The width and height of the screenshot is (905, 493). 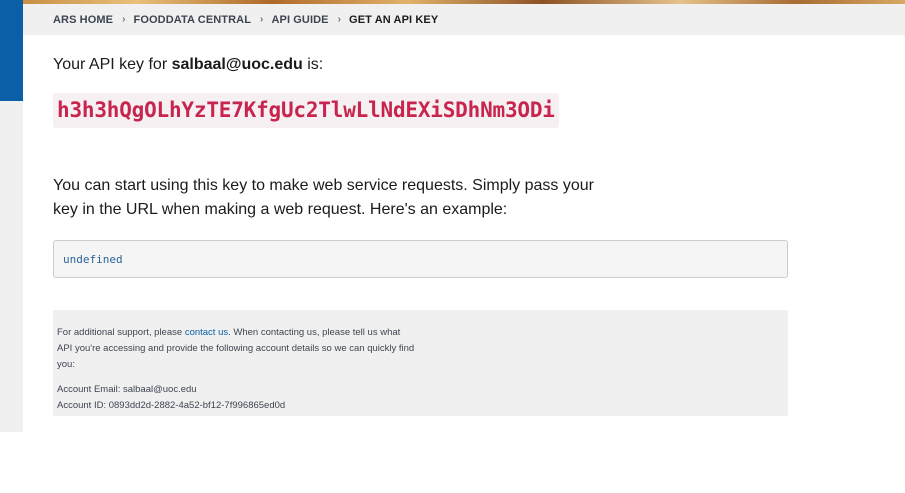 What do you see at coordinates (423, 65) in the screenshot?
I see `api-key-intro: Your API key for salbaal@uoc.edu is:` at bounding box center [423, 65].